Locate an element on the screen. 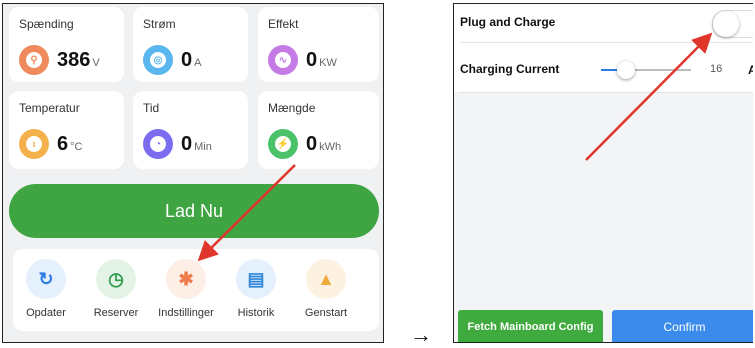 This screenshot has width=755, height=348. slider-track is located at coordinates (660, 70).